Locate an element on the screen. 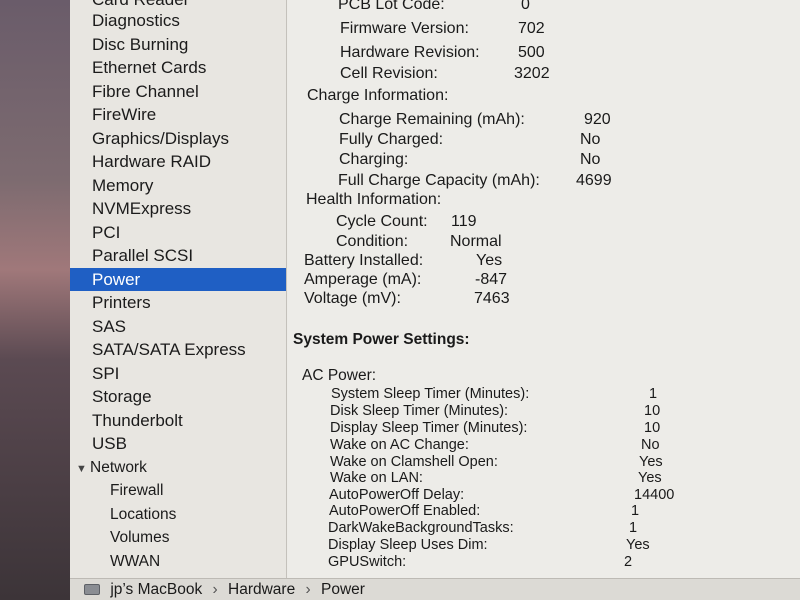 The height and width of the screenshot is (600, 800). sidebar-item-label: Volumes is located at coordinates (140, 537).